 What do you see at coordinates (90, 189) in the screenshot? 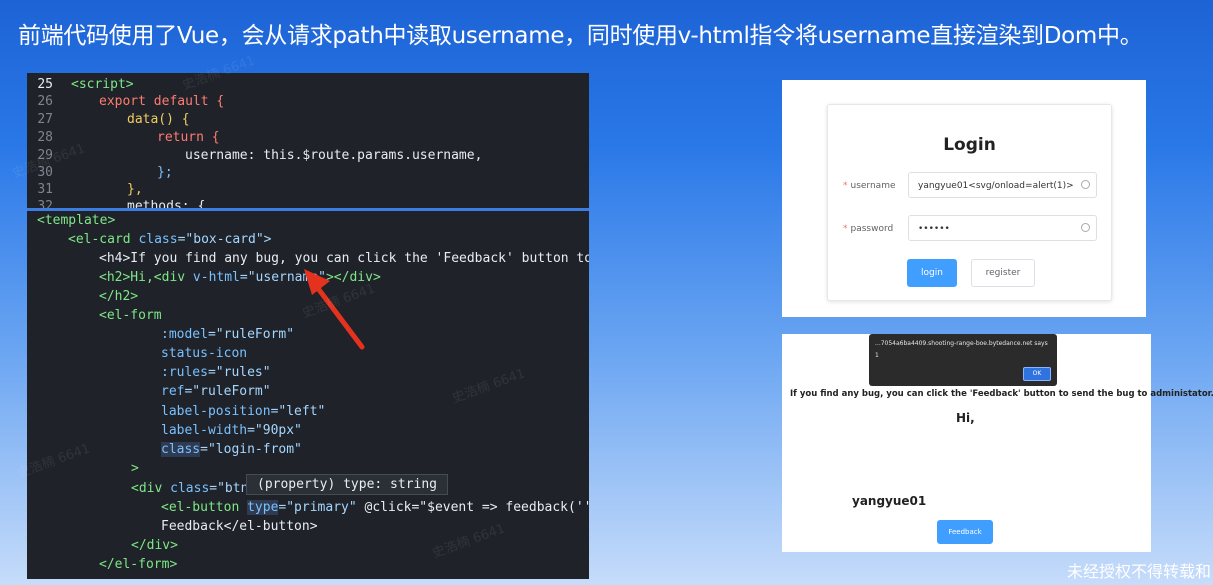
I see `code-line: 31},` at bounding box center [90, 189].